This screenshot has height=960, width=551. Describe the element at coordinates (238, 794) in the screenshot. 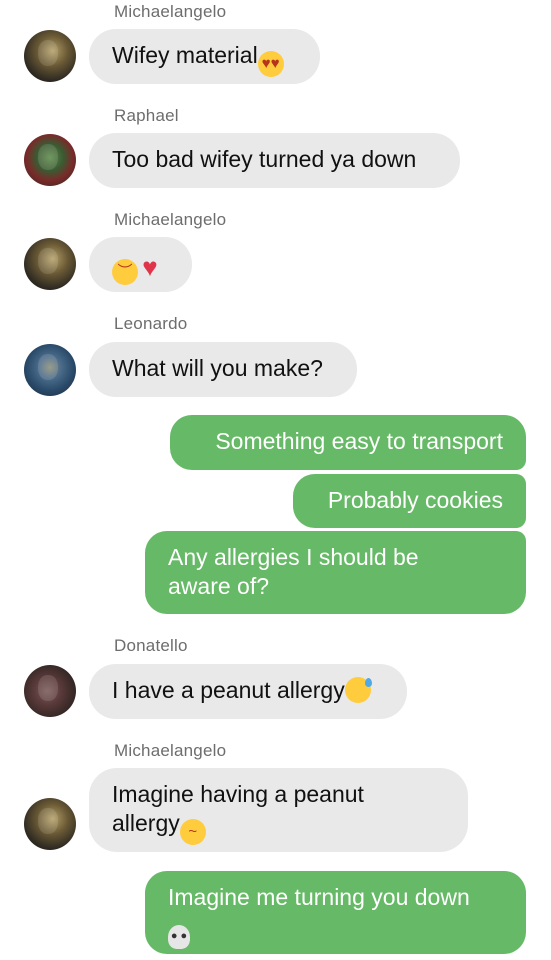

I see `message-text-line: Imagine having a peanut` at that location.